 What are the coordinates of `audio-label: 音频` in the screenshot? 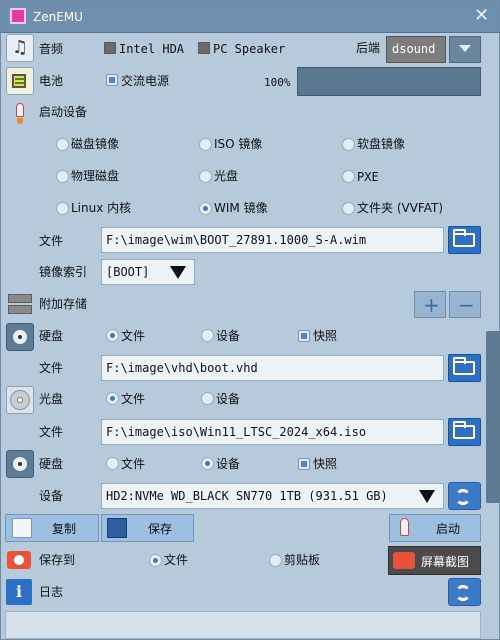 It's located at (51, 49).